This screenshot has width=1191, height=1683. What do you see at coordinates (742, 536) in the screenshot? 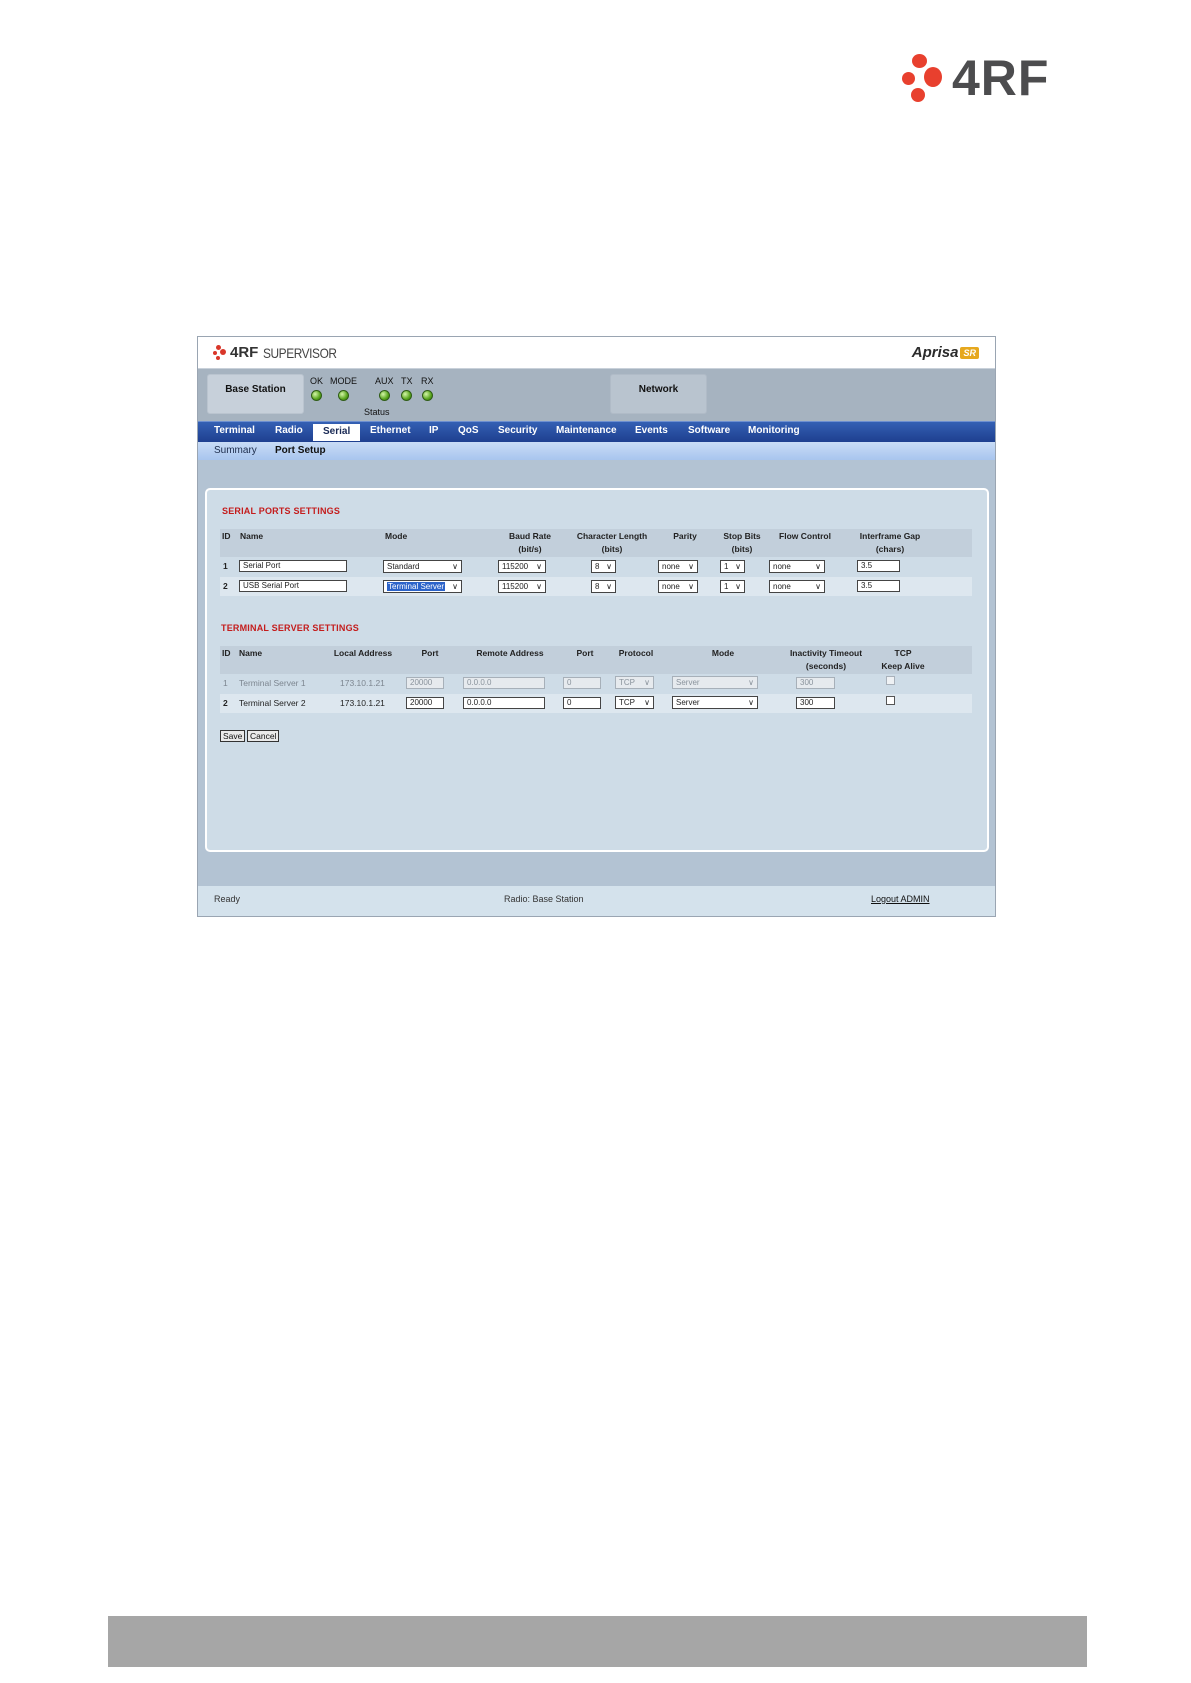
I see `col-stop-line1: Stop Bits` at bounding box center [742, 536].